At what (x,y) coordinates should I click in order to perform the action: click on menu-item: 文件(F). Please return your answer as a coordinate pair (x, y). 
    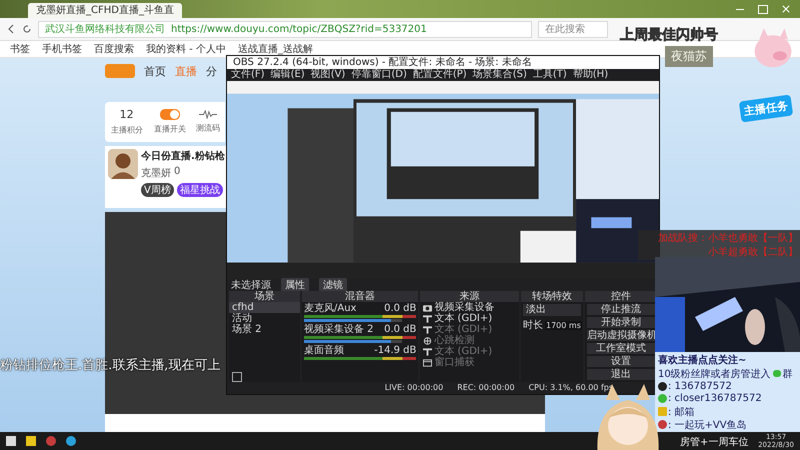
    Looking at the image, I should click on (248, 75).